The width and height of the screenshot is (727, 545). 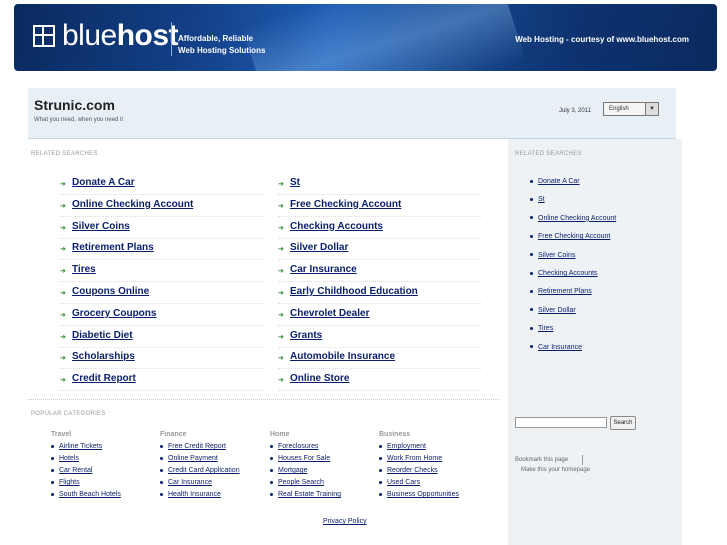 What do you see at coordinates (345, 204) in the screenshot?
I see `related-search-link: Free Checking Account` at bounding box center [345, 204].